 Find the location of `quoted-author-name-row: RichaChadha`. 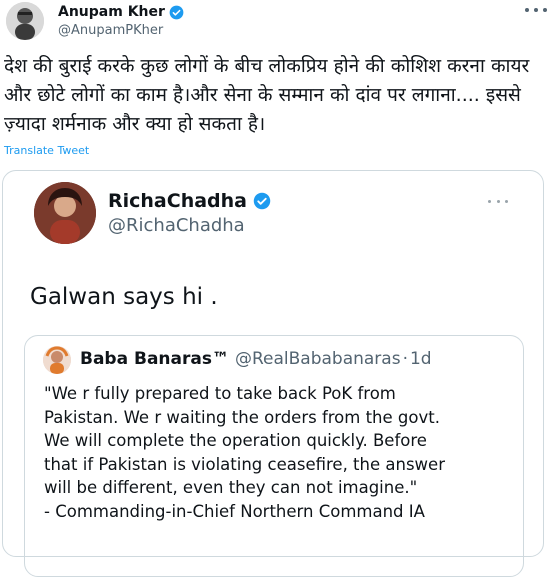

quoted-author-name-row: RichaChadha is located at coordinates (189, 201).